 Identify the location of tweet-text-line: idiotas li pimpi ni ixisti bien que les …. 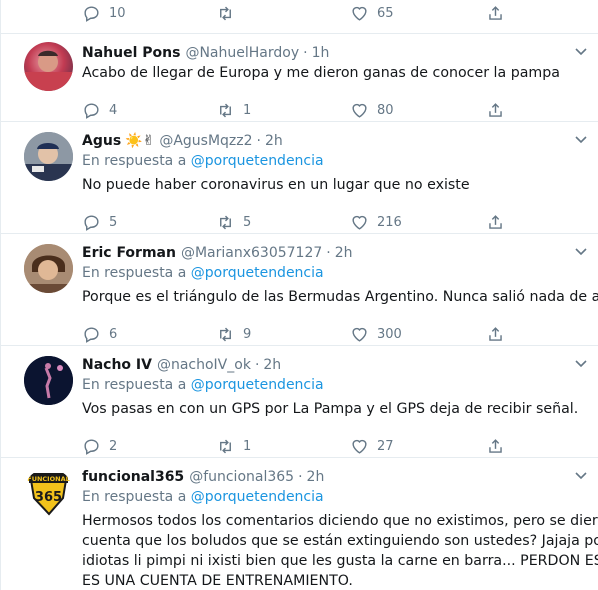
(340, 561).